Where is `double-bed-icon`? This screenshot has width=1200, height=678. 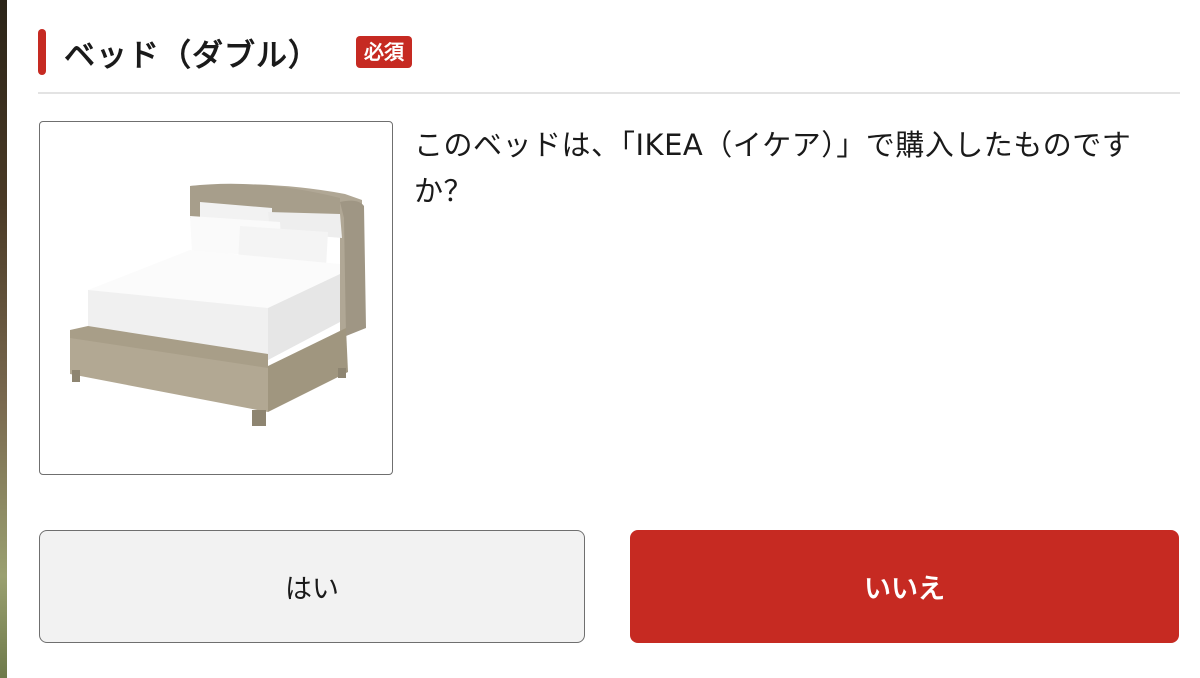 double-bed-icon is located at coordinates (218, 304).